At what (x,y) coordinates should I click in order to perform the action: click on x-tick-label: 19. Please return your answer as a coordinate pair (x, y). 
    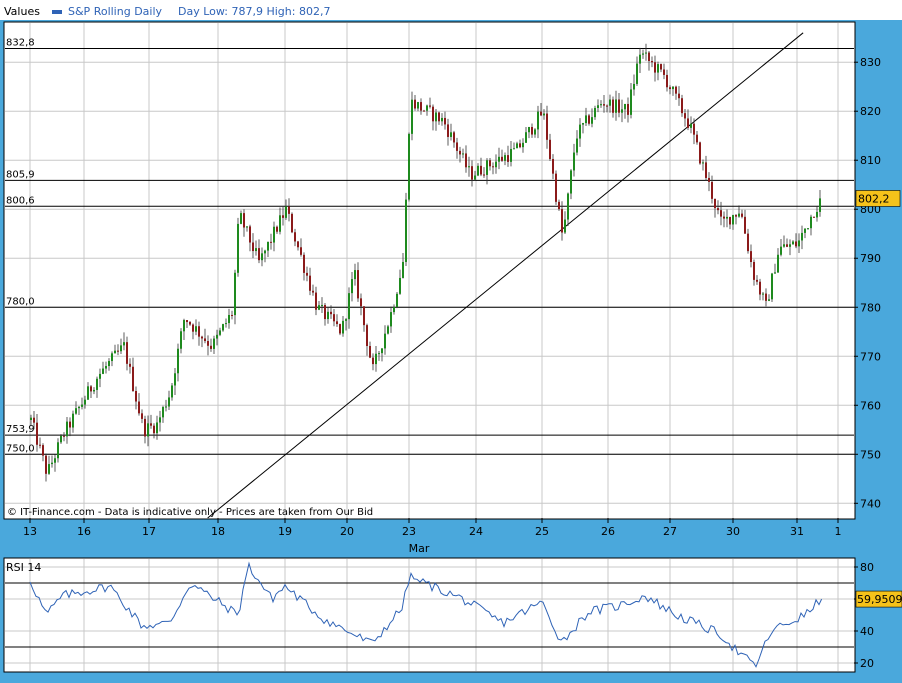
    Looking at the image, I should click on (285, 531).